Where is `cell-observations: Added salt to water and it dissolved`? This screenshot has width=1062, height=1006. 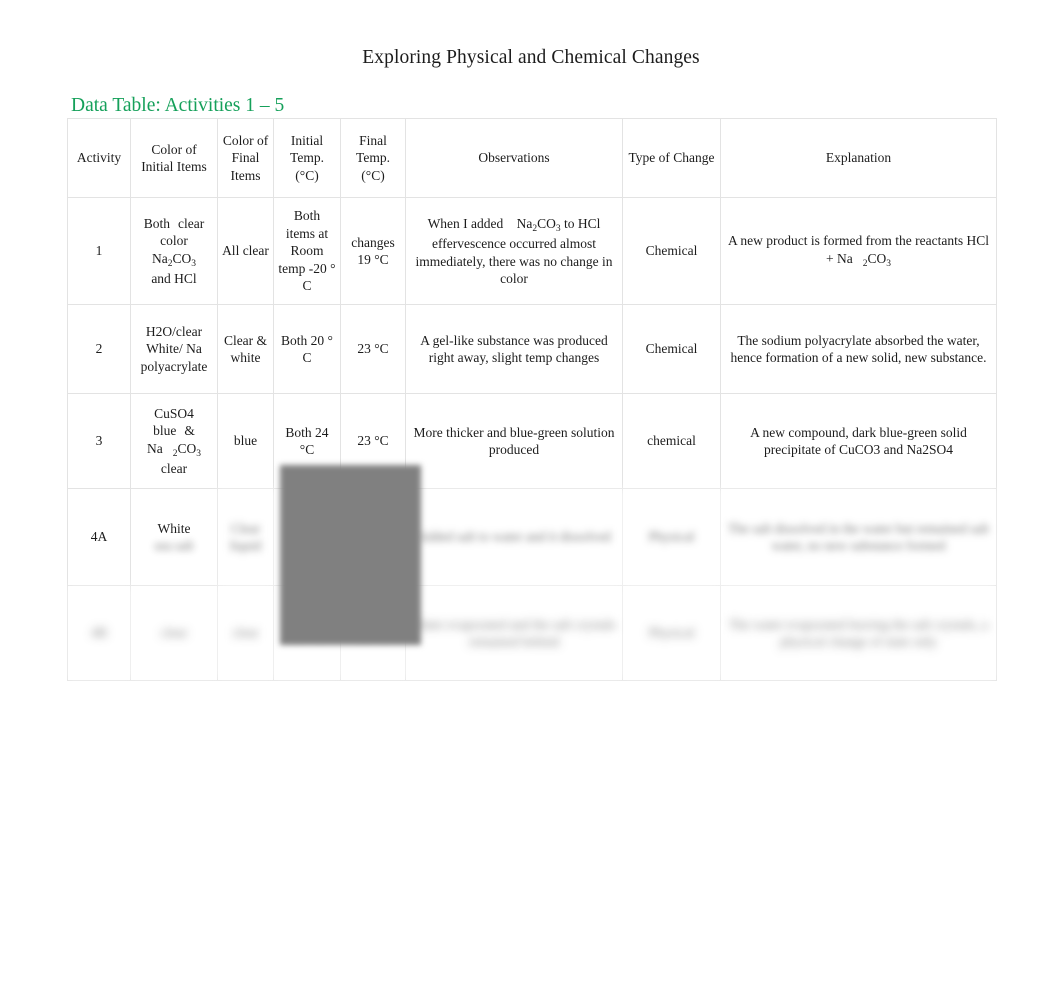
cell-observations: Added salt to water and it dissolved is located at coordinates (514, 537).